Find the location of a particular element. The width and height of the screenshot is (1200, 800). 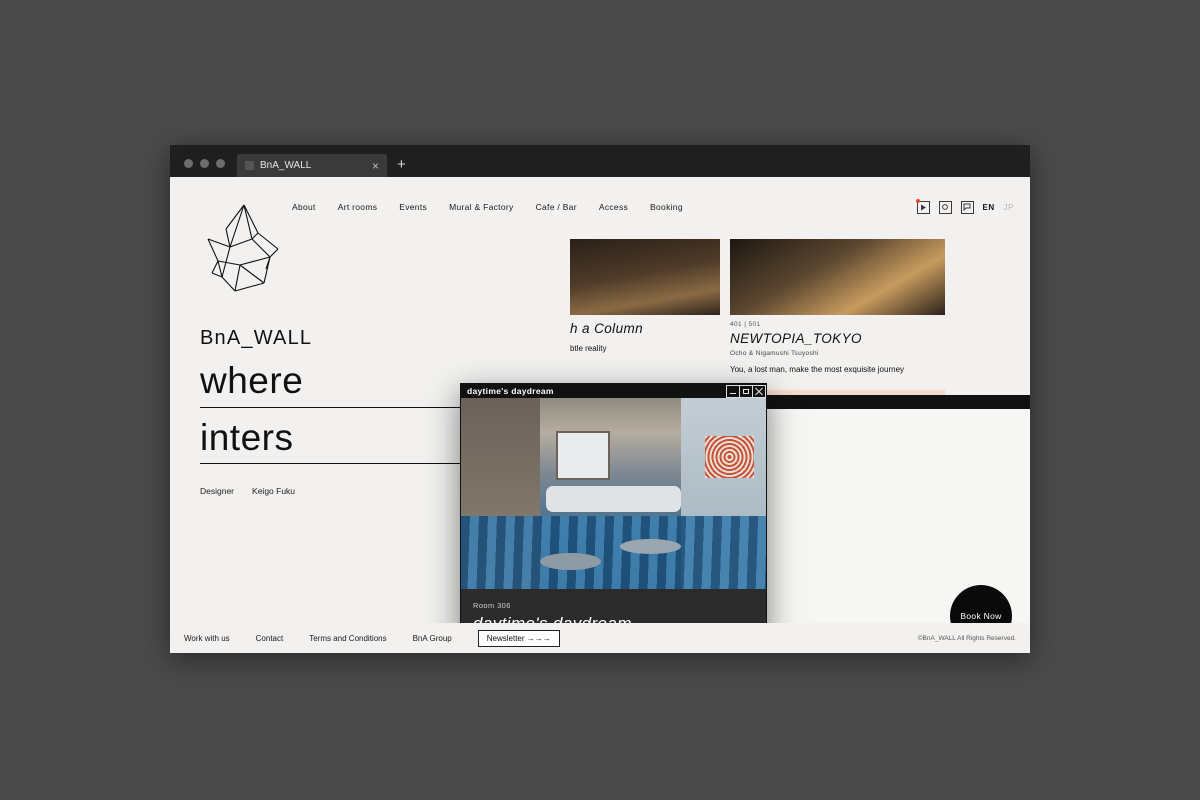

browser-chrome: BnA_WALL × + is located at coordinates (600, 161).